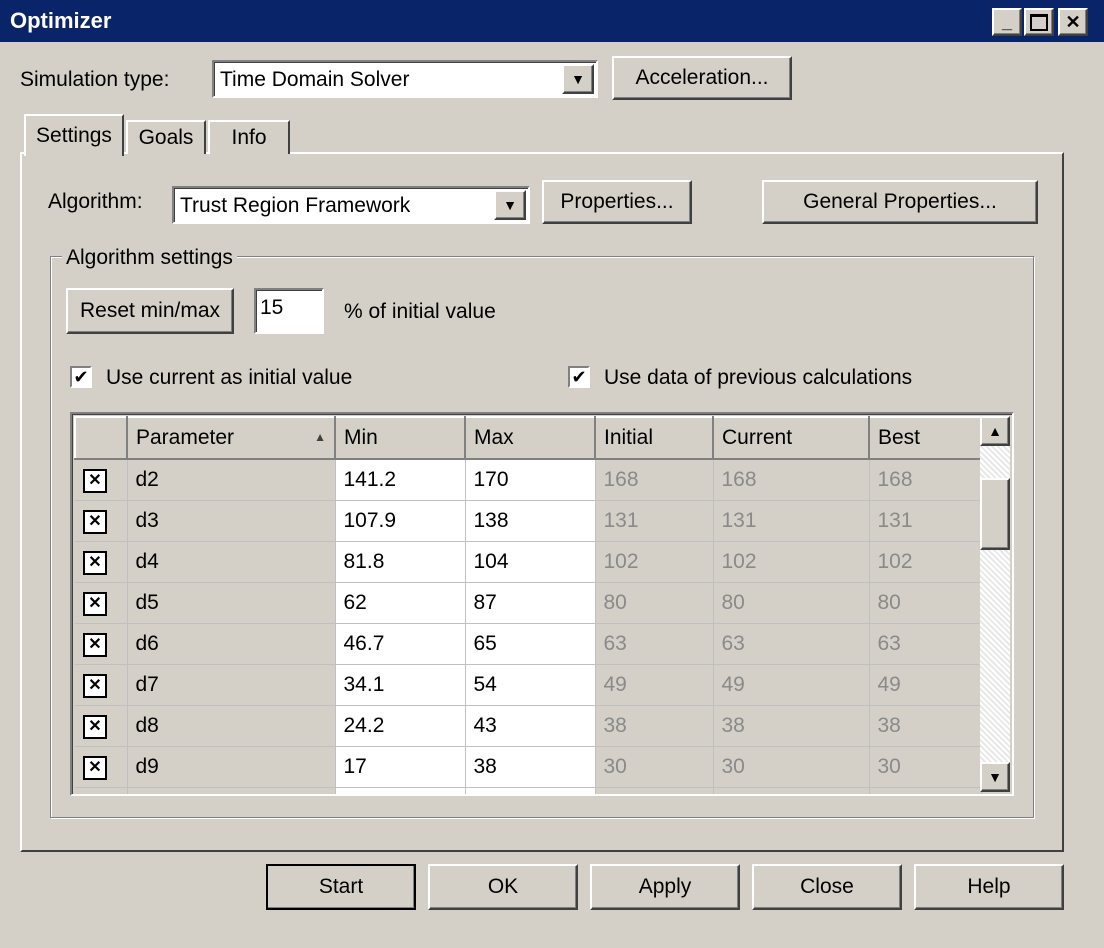 This screenshot has width=1104, height=948. What do you see at coordinates (231, 603) in the screenshot?
I see `cell-parameter: d5` at bounding box center [231, 603].